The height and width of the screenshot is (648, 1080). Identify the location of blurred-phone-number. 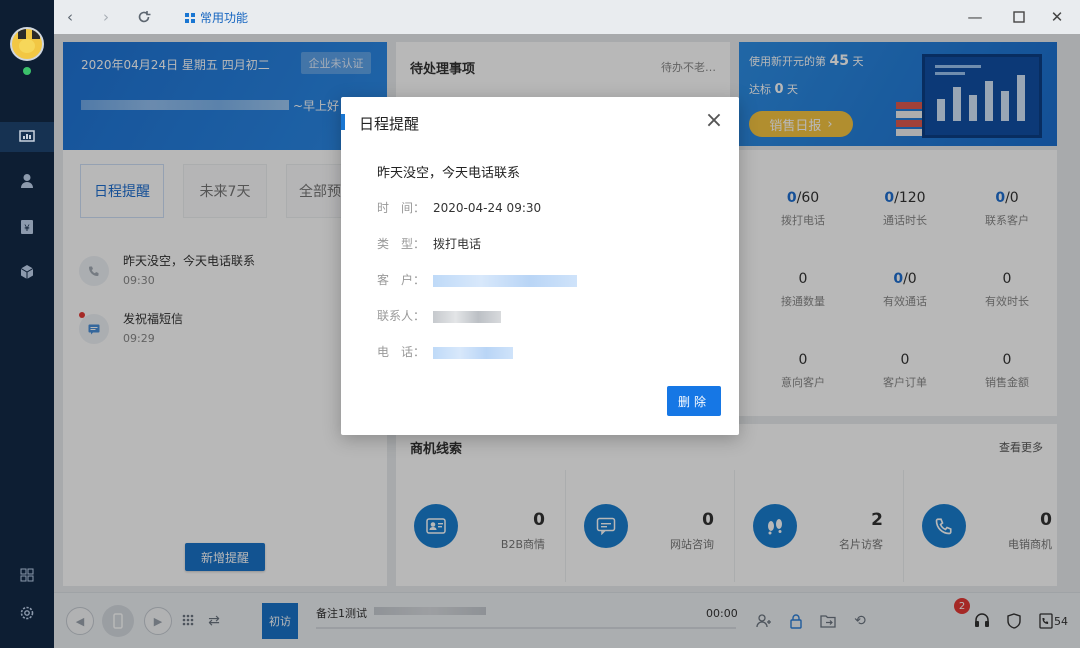
(473, 352).